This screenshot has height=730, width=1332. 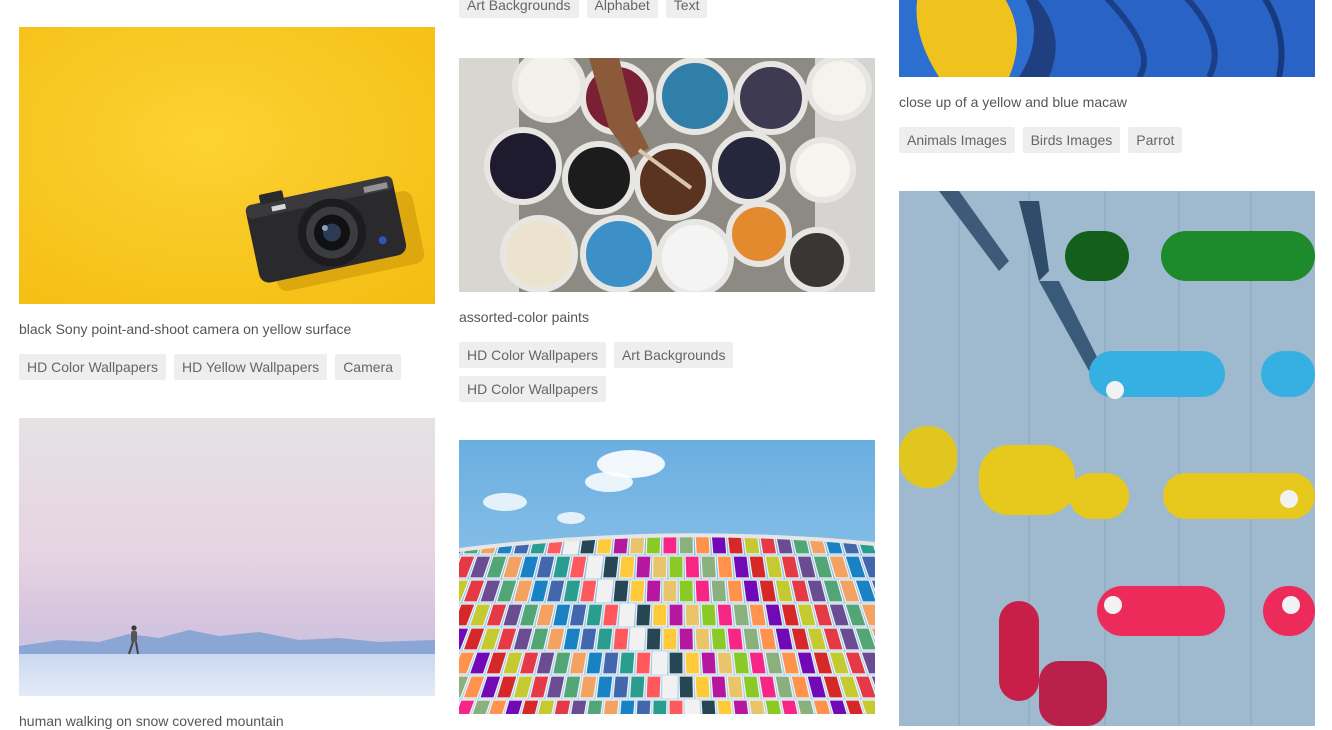 I want to click on tag: HD Yellow Wallpapers, so click(x=250, y=367).